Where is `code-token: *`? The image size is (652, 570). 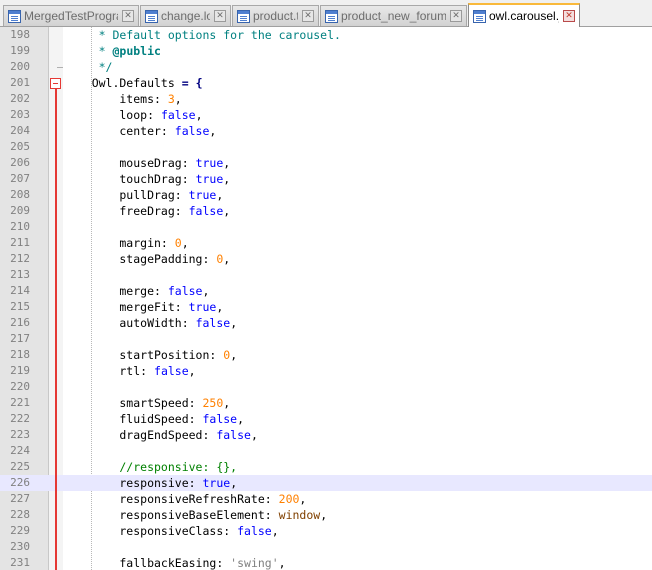
code-token: * is located at coordinates (88, 51).